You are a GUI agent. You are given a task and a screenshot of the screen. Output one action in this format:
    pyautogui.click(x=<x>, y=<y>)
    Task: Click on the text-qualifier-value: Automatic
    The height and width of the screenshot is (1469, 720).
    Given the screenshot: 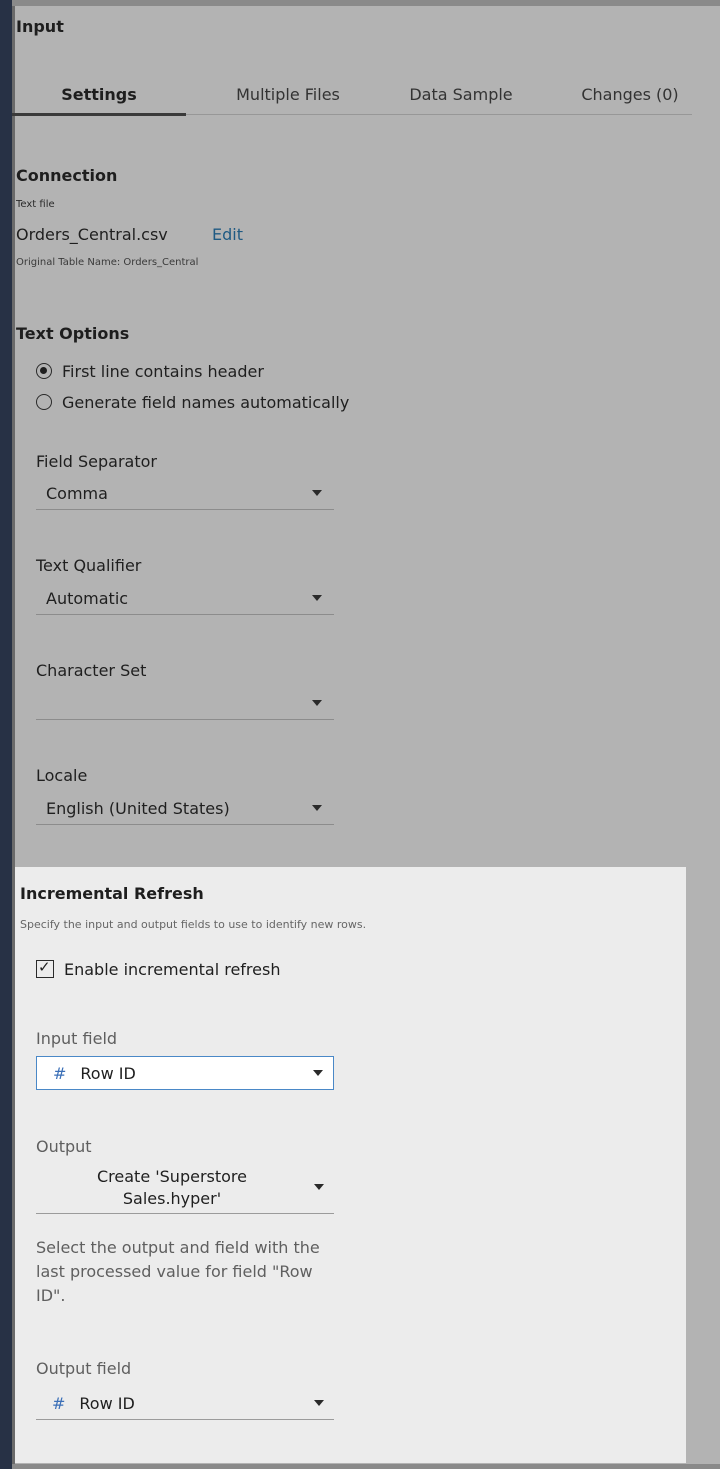 What is the action you would take?
    pyautogui.click(x=87, y=598)
    